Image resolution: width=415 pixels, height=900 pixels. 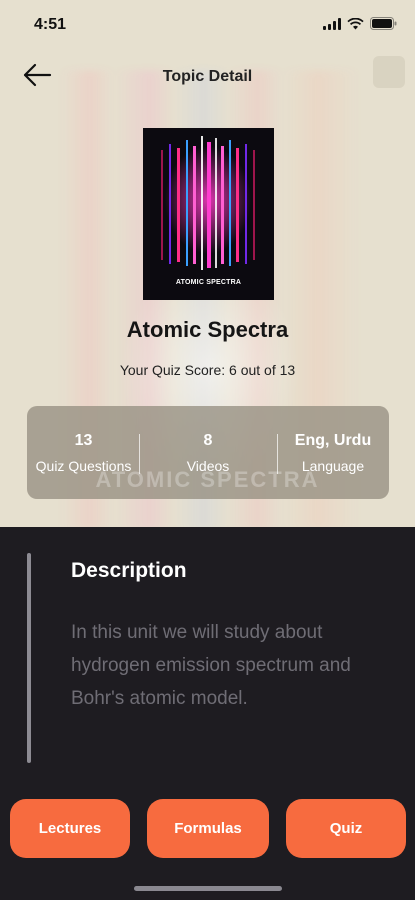 What do you see at coordinates (83, 440) in the screenshot?
I see `stat-value: 13` at bounding box center [83, 440].